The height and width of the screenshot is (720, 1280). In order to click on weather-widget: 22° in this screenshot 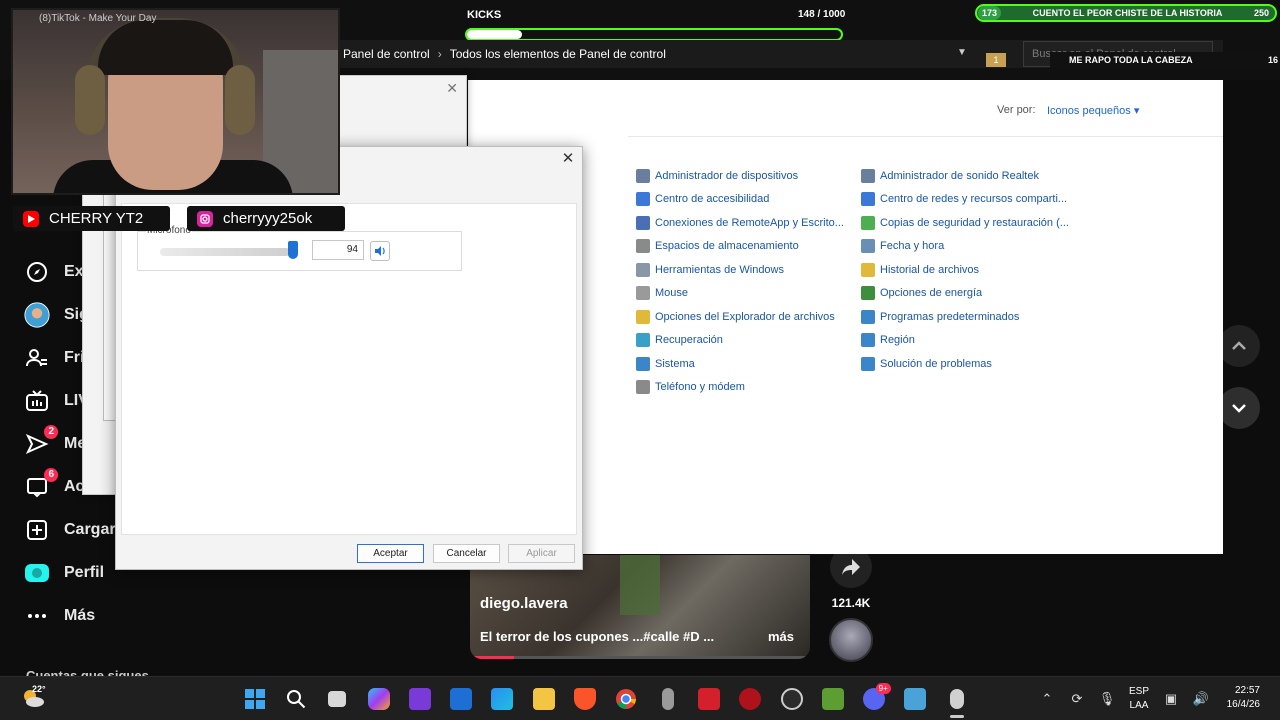, I will do `click(33, 697)`.